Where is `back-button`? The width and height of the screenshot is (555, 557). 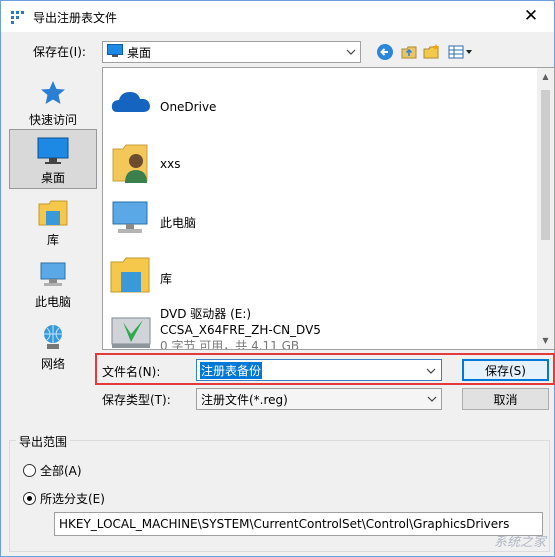
back-button is located at coordinates (385, 52).